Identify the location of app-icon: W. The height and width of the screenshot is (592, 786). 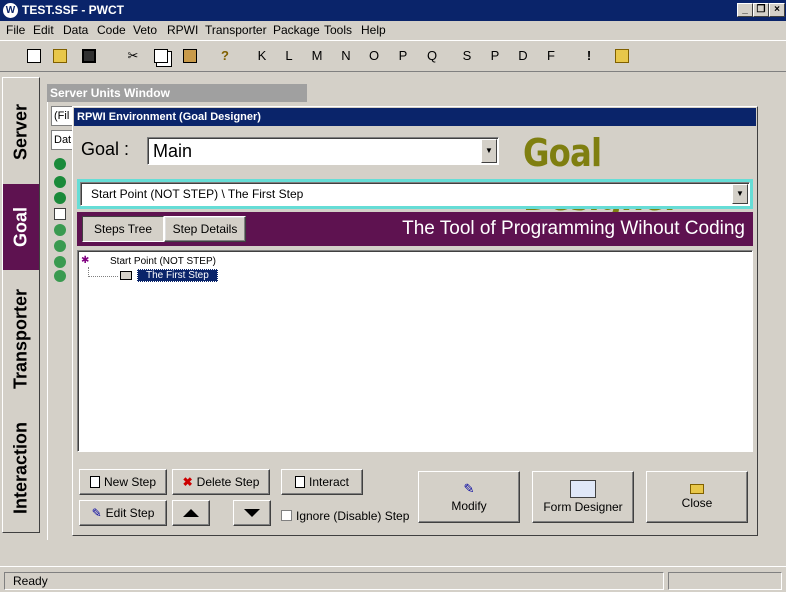
(10, 10).